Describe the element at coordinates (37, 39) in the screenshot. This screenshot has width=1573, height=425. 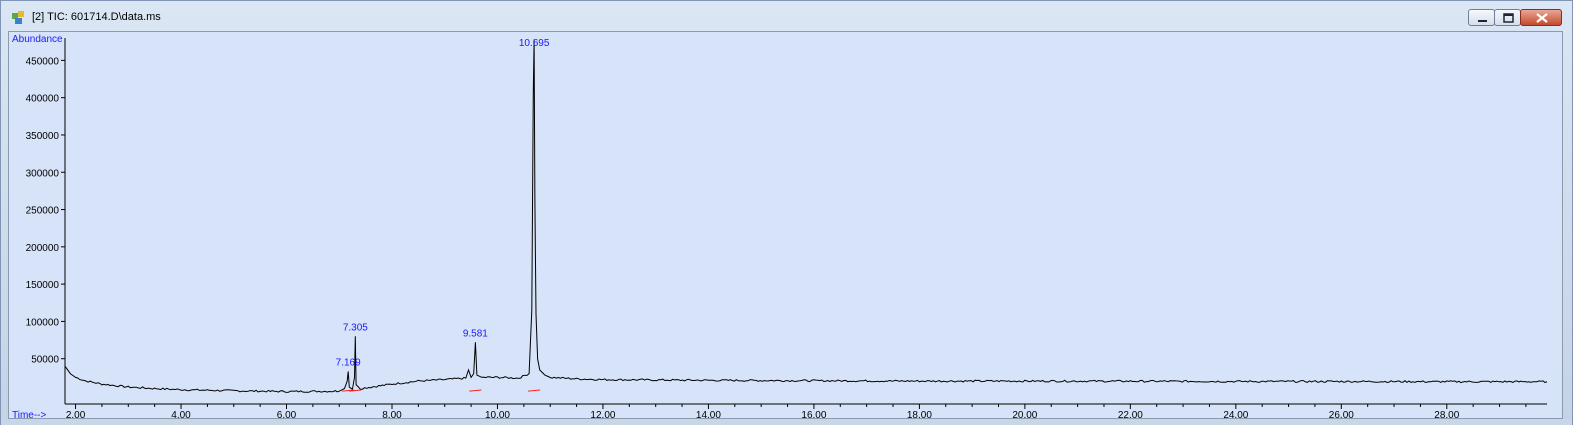
I see `y-axis-label: Abundance` at that location.